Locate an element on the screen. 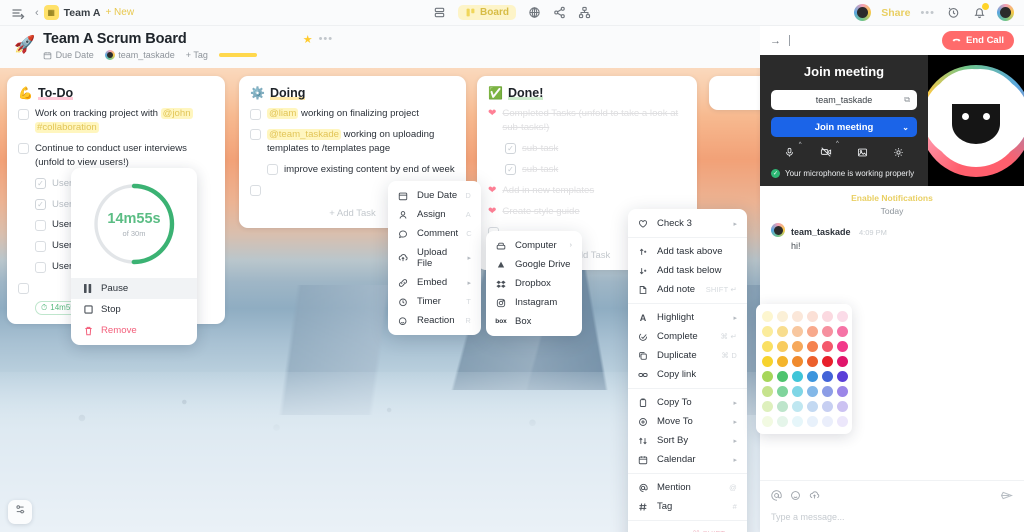  document-more-icon: ••• is located at coordinates (326, 39).